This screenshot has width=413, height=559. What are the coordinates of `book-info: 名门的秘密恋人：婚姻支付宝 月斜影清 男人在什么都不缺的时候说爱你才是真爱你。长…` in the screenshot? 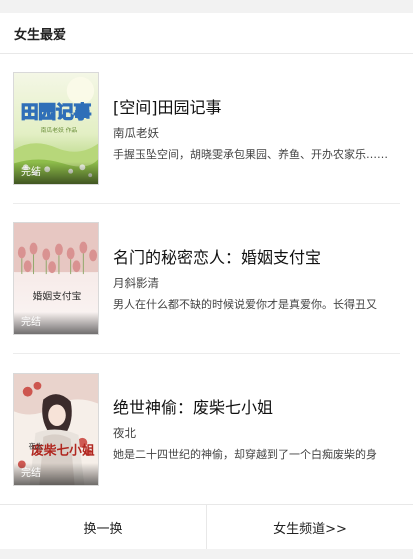 It's located at (256, 279).